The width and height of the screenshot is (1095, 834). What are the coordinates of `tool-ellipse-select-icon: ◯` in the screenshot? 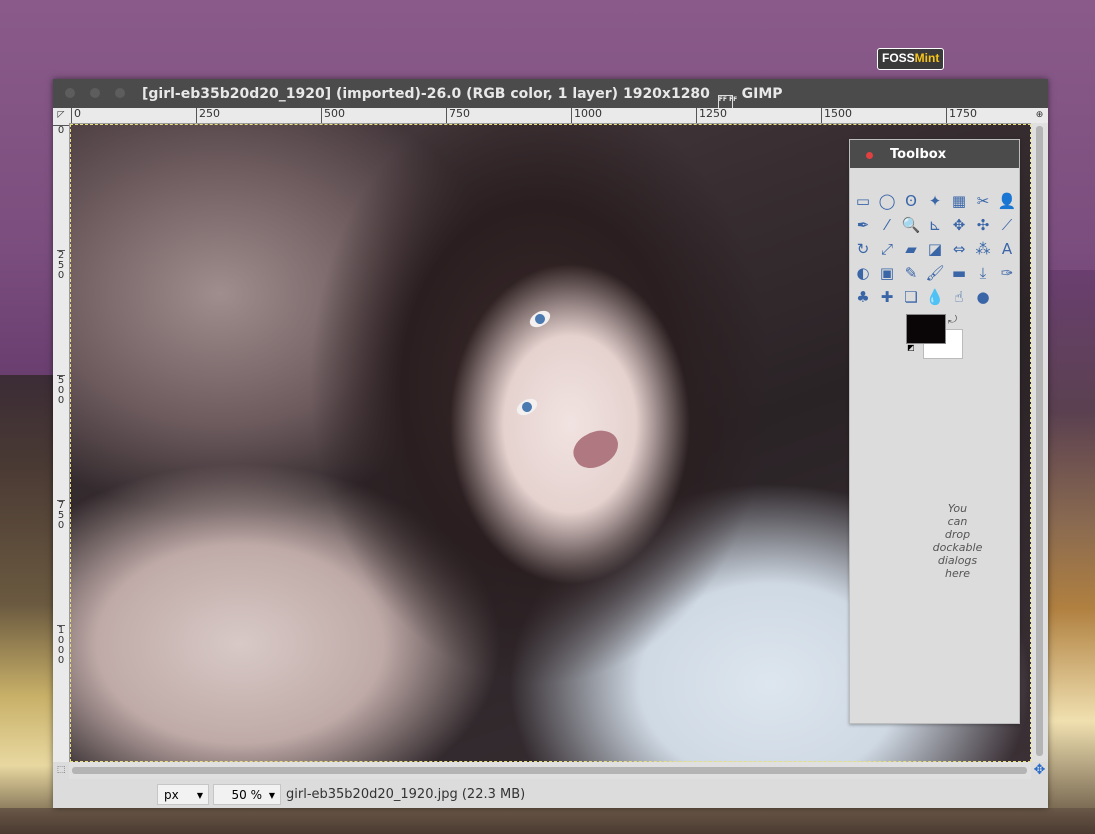 It's located at (887, 201).